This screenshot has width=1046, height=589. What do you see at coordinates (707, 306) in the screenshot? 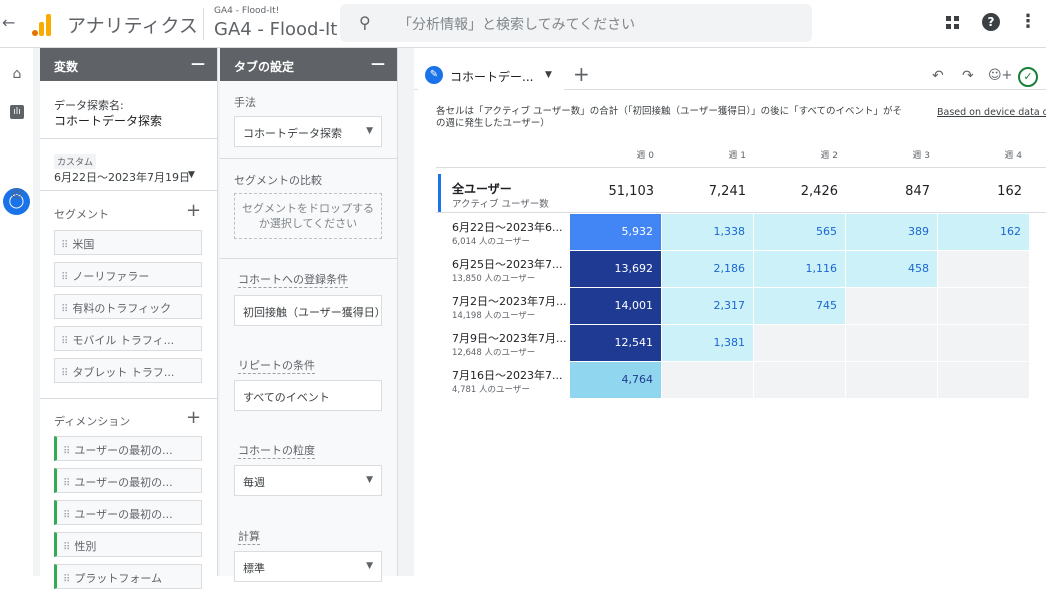
I see `cohort-cell: 2,317` at bounding box center [707, 306].